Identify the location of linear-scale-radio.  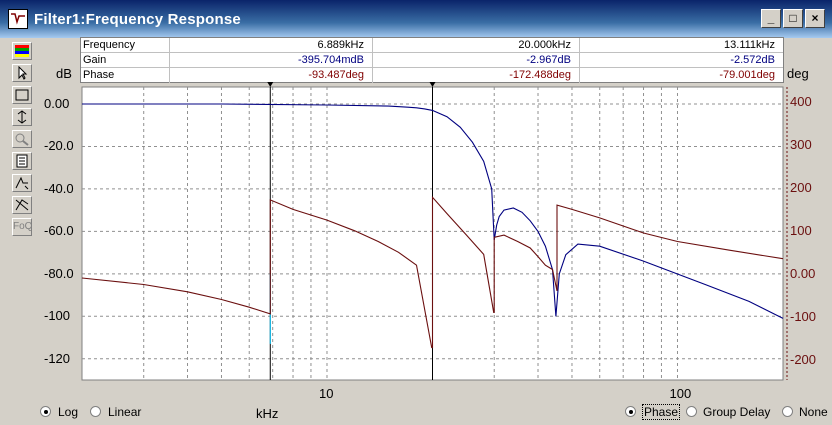
(95, 411).